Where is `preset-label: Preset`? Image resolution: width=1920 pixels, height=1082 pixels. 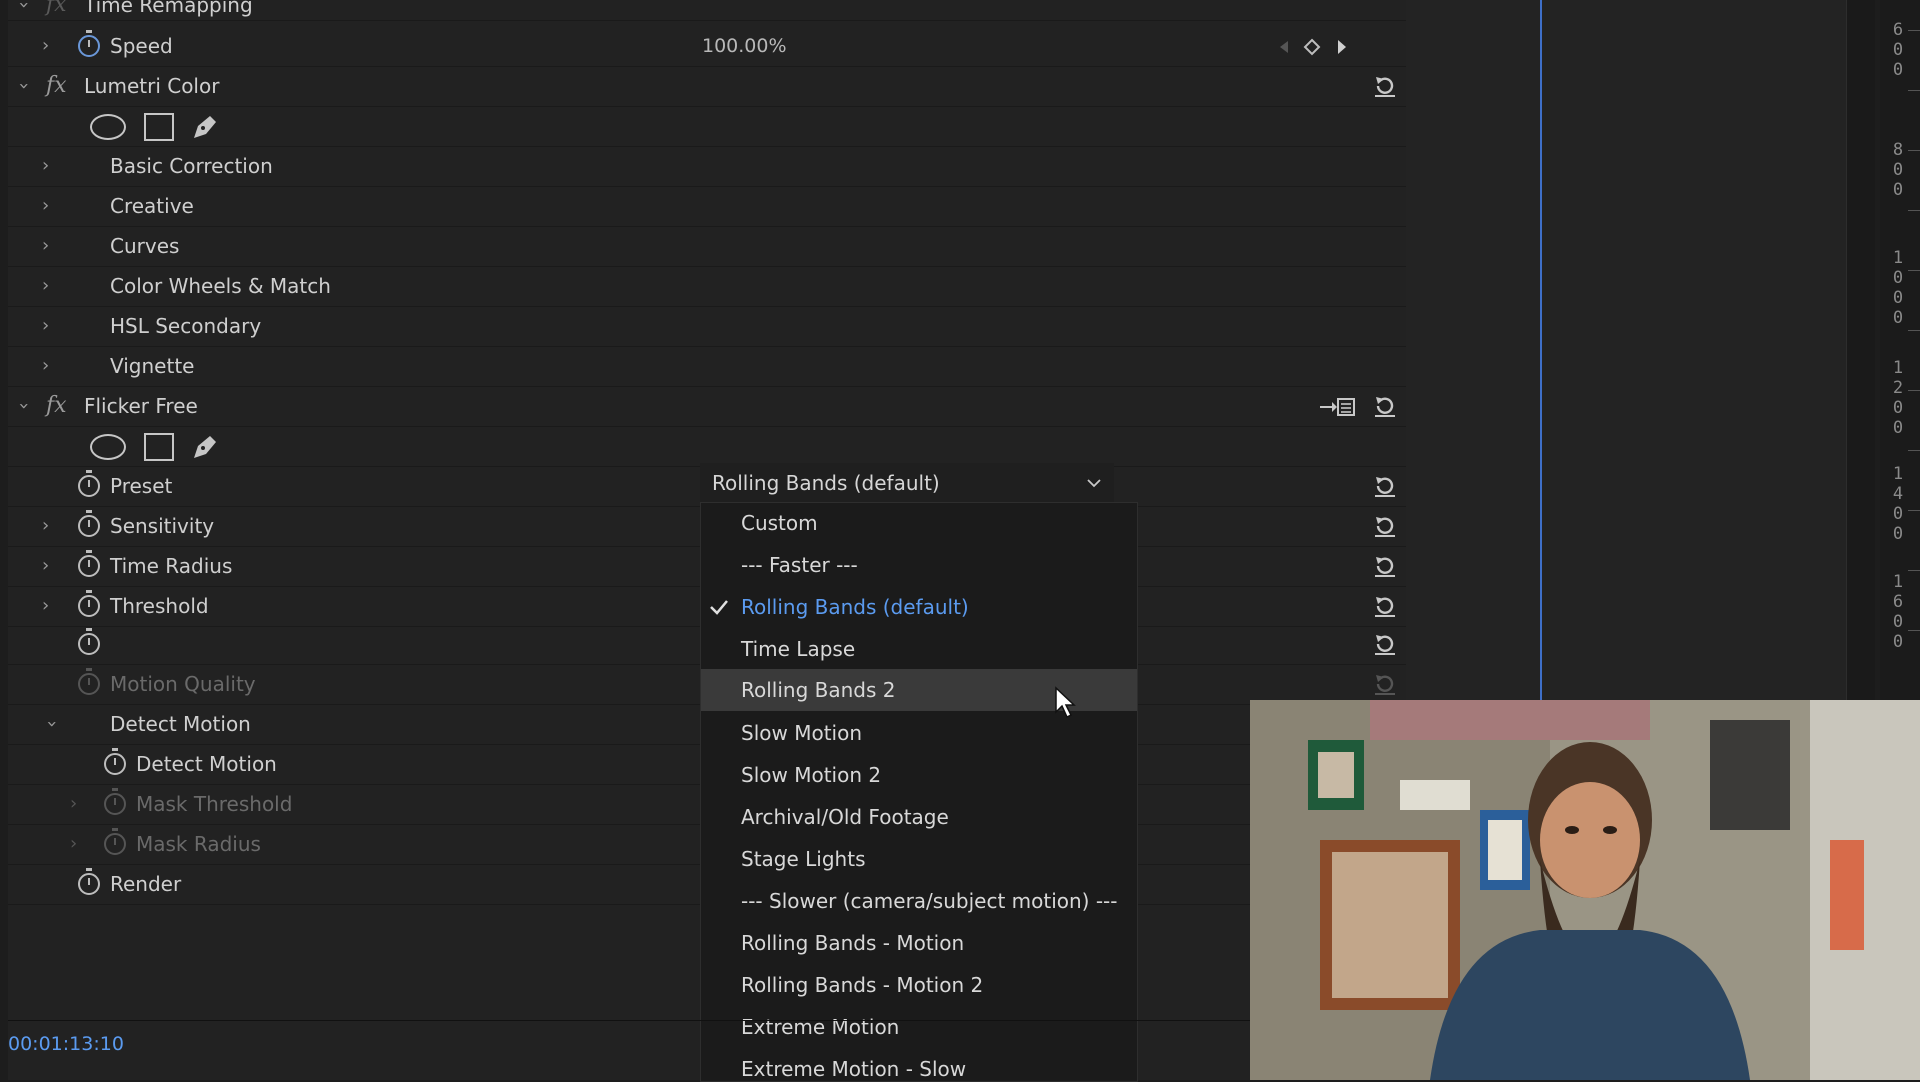
preset-label: Preset is located at coordinates (141, 486).